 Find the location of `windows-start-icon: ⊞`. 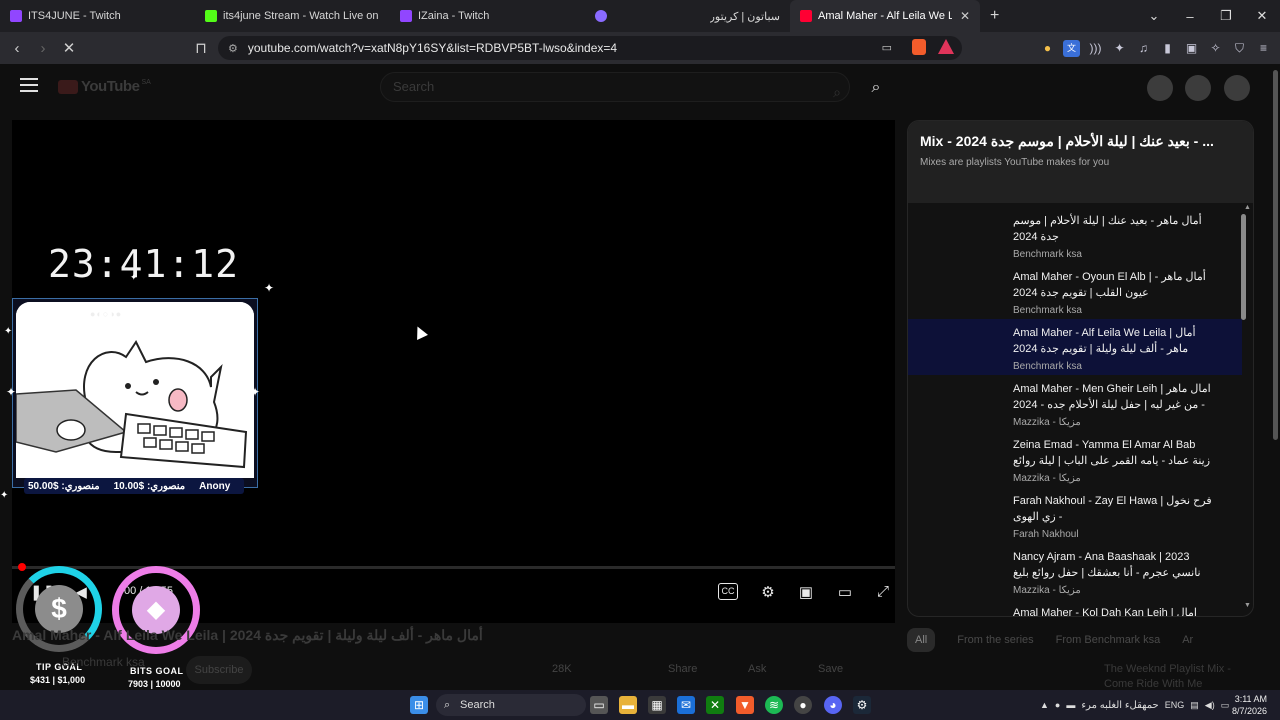

windows-start-icon: ⊞ is located at coordinates (419, 705).